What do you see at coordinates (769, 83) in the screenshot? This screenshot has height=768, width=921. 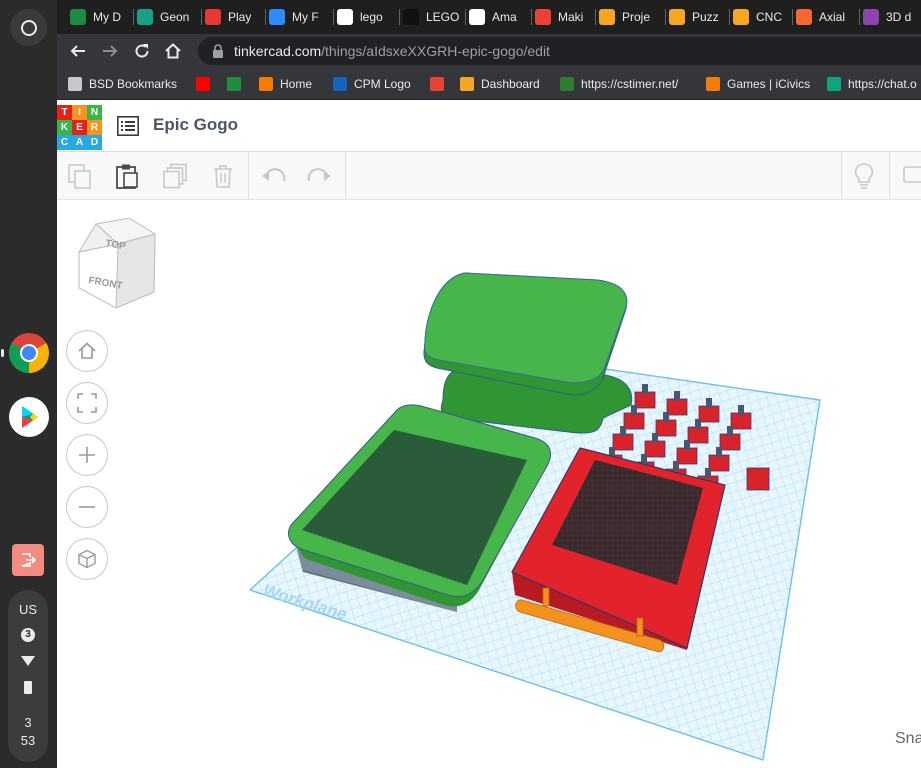 I see `bookmark-label: Games | iCivics` at bounding box center [769, 83].